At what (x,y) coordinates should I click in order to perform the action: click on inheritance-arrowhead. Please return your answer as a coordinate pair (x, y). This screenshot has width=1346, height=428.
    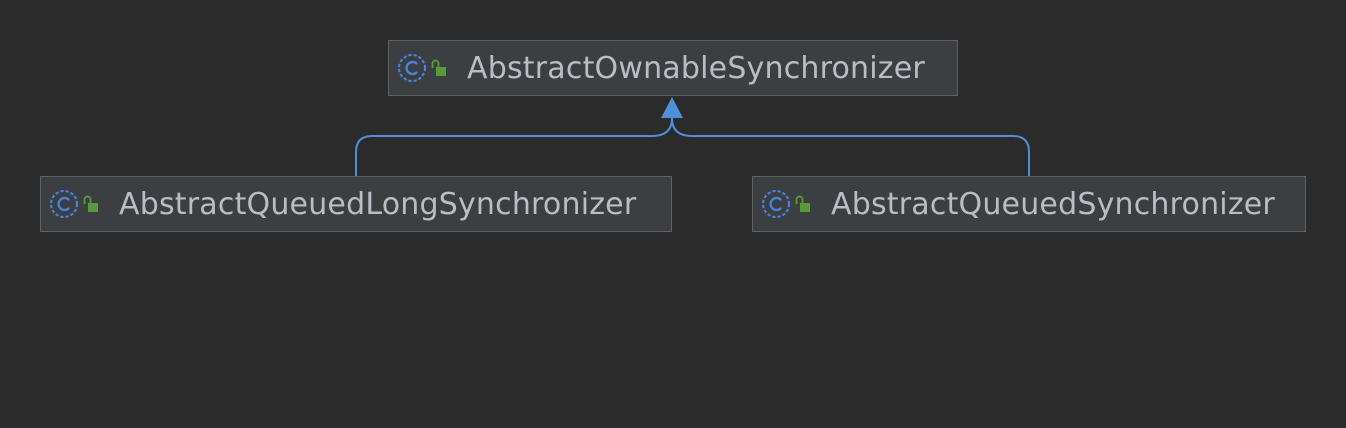
    Looking at the image, I should click on (672, 107).